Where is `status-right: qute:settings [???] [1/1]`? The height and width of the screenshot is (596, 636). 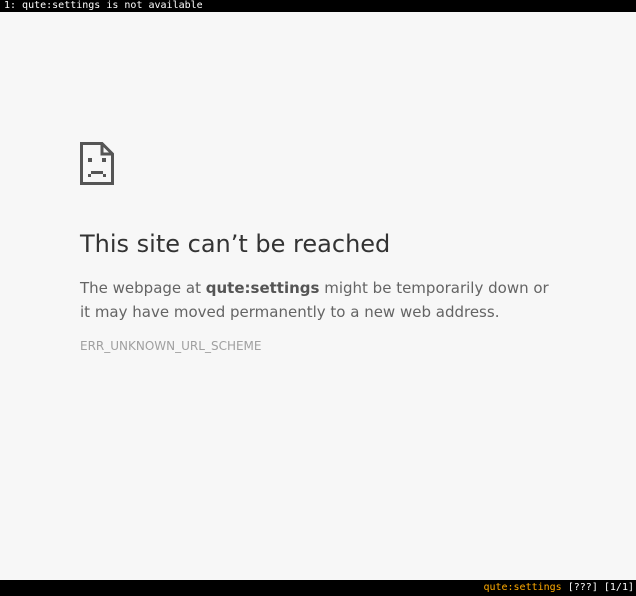 status-right: qute:settings [???] [1/1] is located at coordinates (559, 588).